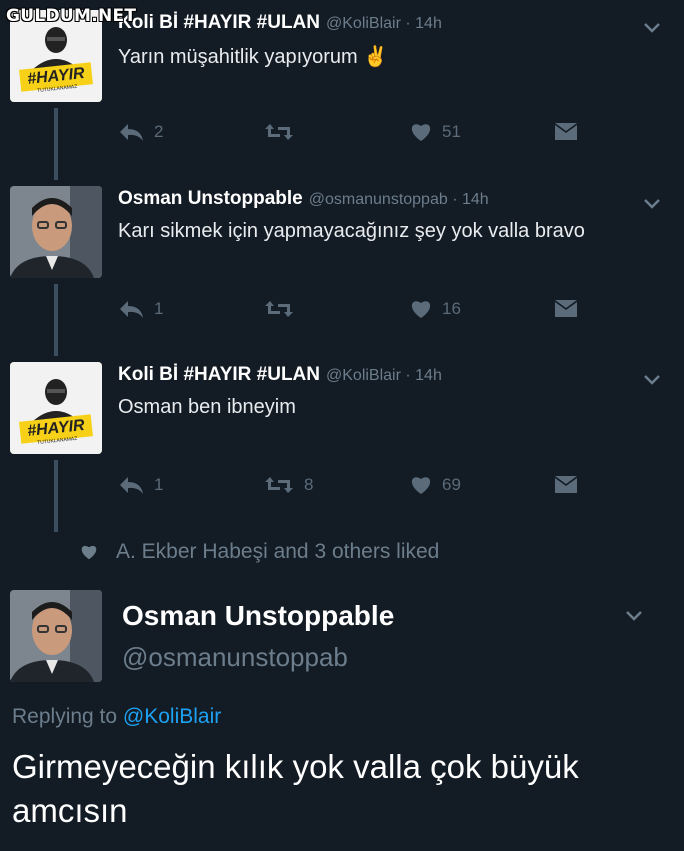 The width and height of the screenshot is (684, 851). What do you see at coordinates (172, 716) in the screenshot?
I see `mention-link: @KoliBlair` at bounding box center [172, 716].